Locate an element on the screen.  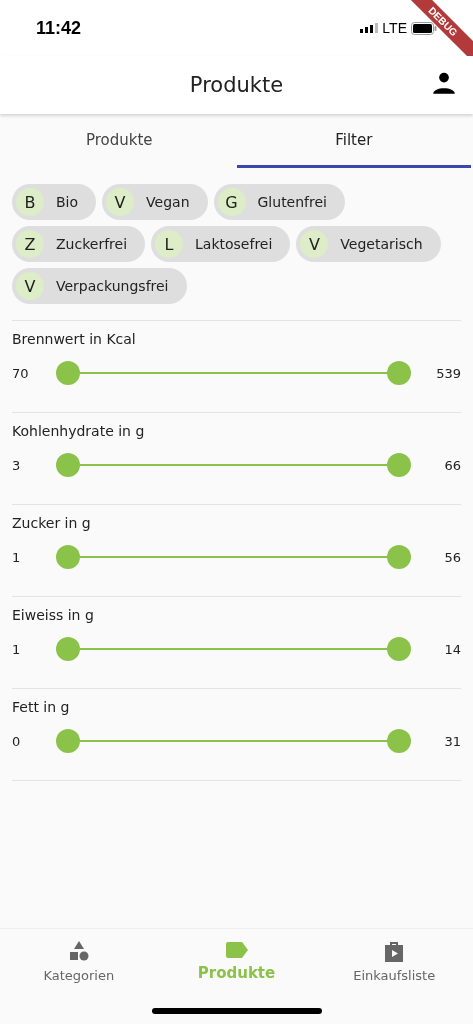
nav-item: Einkaufsliste is located at coordinates (394, 961).